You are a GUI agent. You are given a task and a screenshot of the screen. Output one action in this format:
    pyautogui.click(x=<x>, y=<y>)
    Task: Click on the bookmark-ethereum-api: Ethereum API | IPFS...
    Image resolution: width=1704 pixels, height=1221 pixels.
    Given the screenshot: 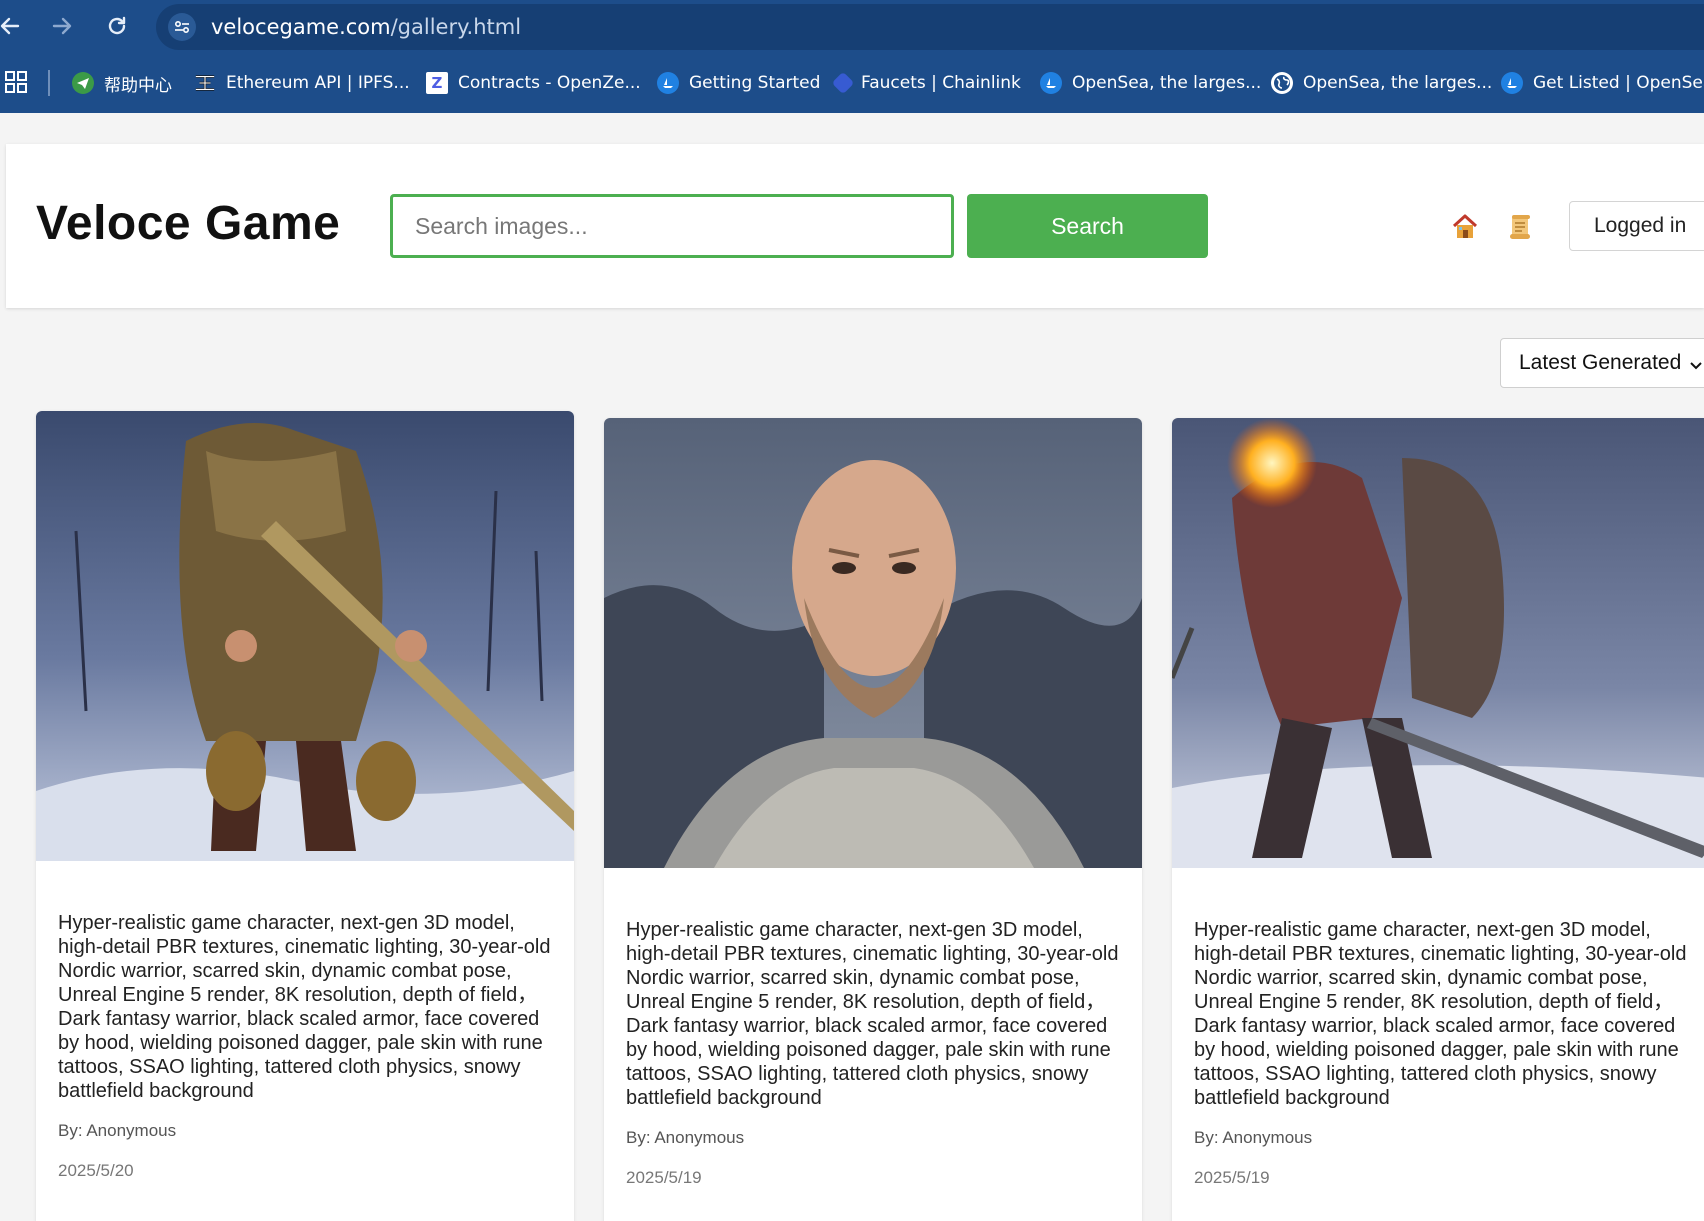 What is the action you would take?
    pyautogui.click(x=302, y=83)
    